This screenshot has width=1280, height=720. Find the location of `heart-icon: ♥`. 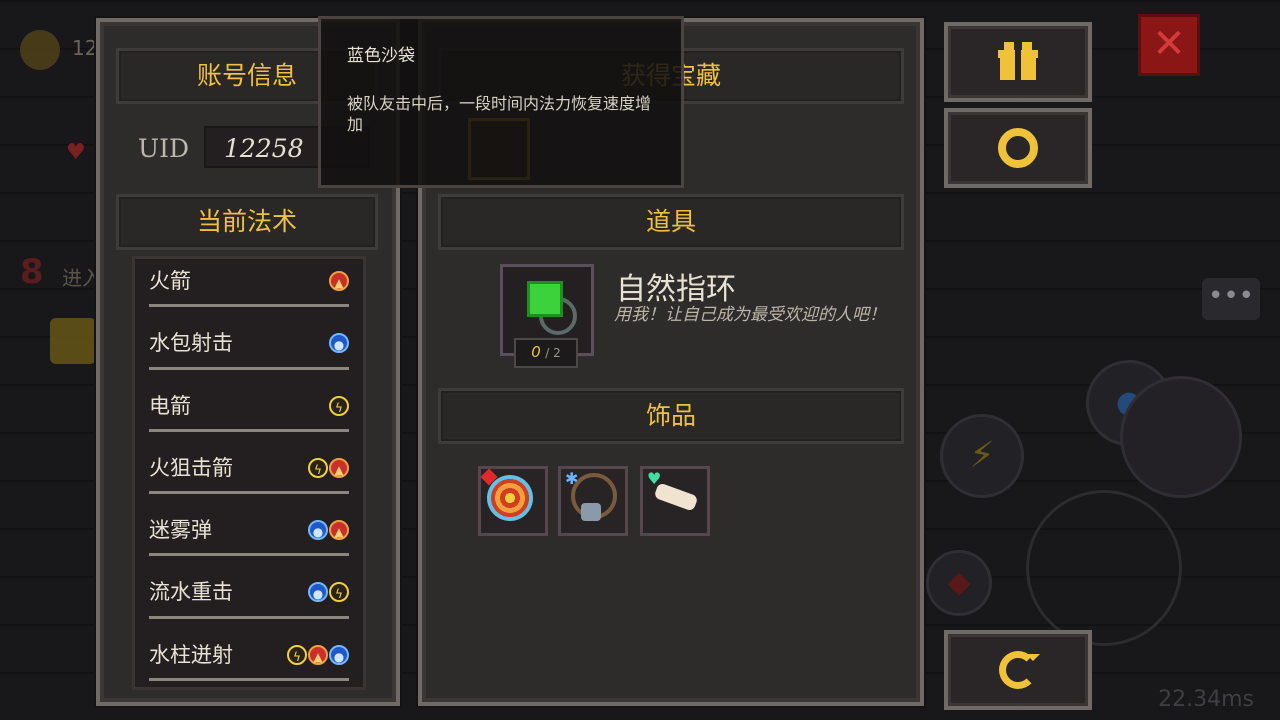

heart-icon: ♥ is located at coordinates (76, 152).